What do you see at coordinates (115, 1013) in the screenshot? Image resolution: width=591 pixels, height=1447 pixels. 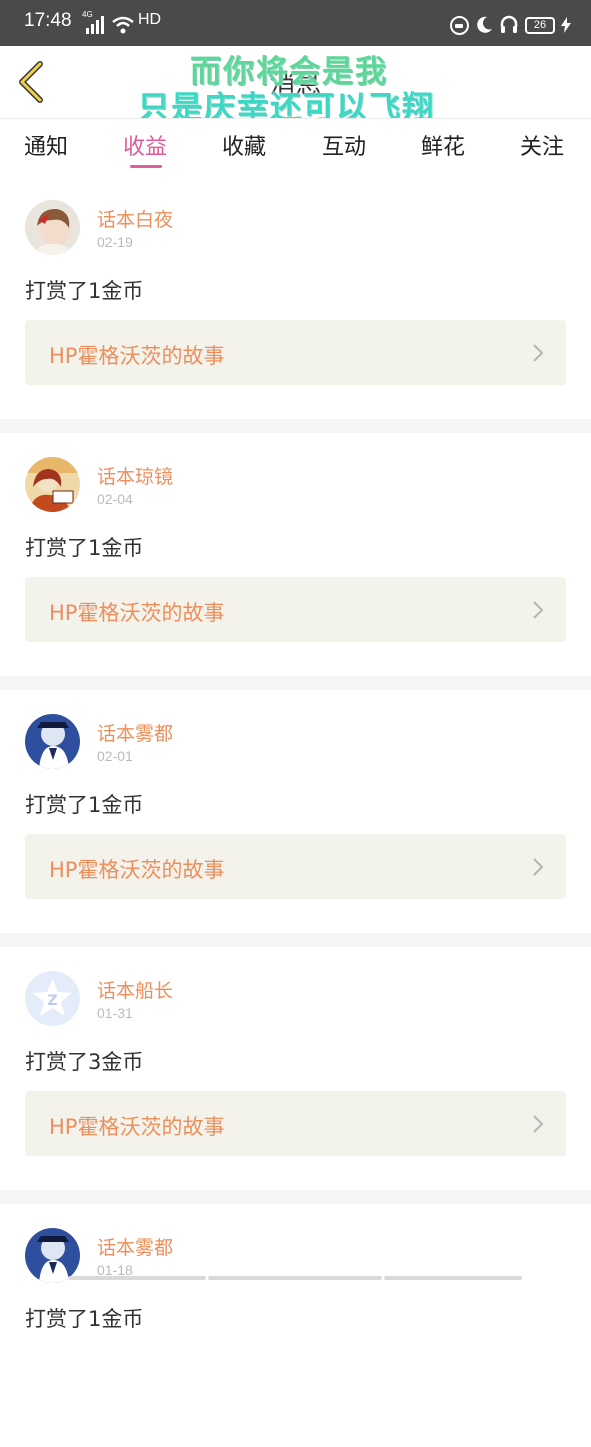 I see `date-label: 01-31` at bounding box center [115, 1013].